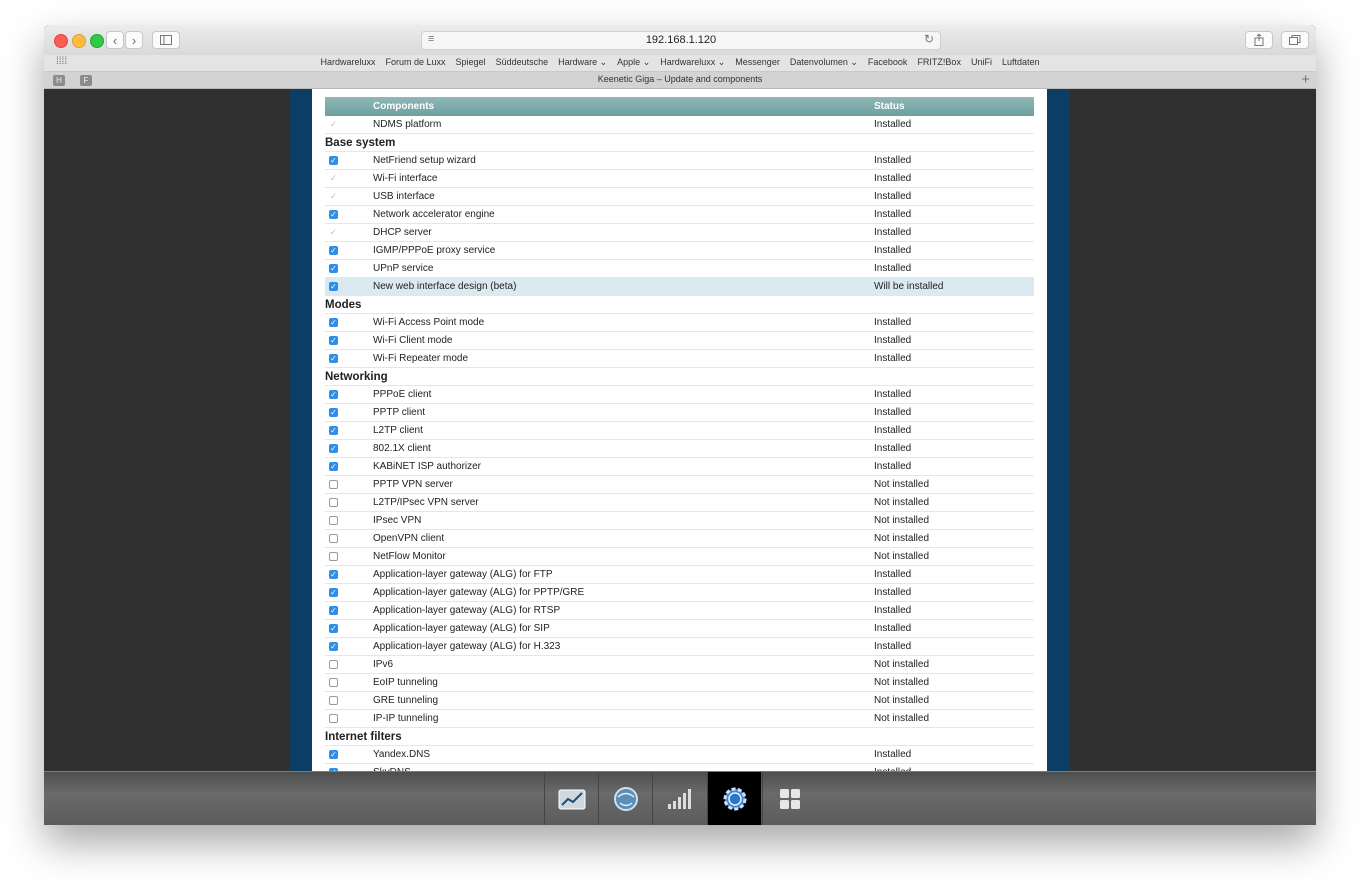  What do you see at coordinates (1259, 40) in the screenshot?
I see `share-button` at bounding box center [1259, 40].